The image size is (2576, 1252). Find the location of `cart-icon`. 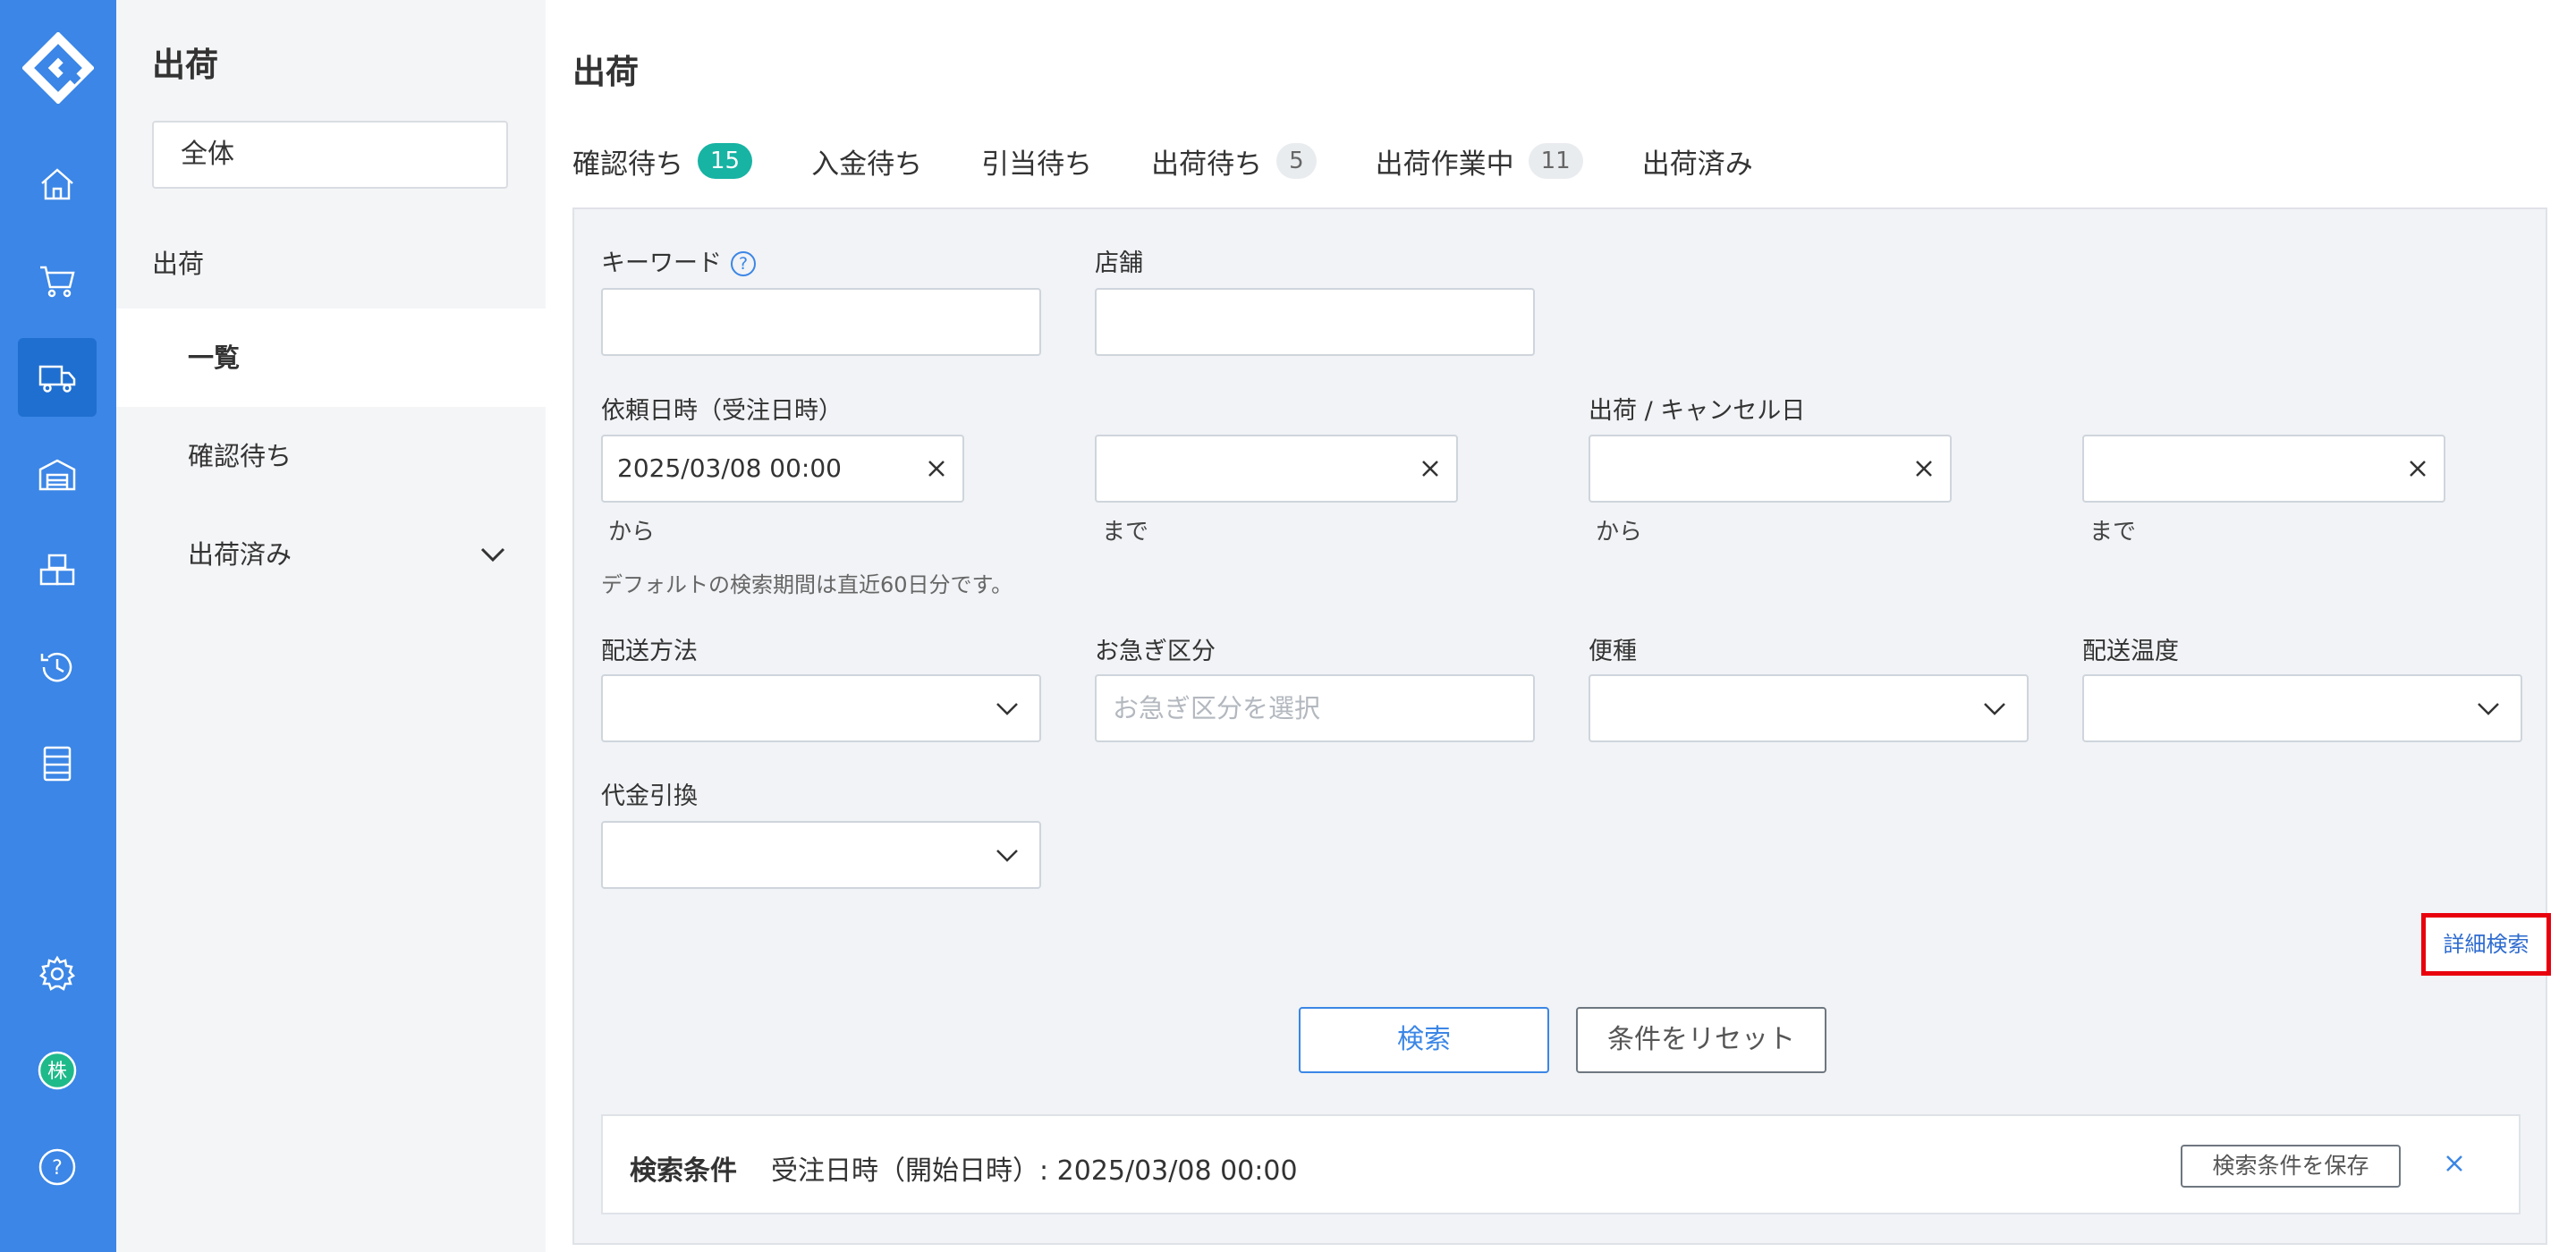

cart-icon is located at coordinates (57, 282).